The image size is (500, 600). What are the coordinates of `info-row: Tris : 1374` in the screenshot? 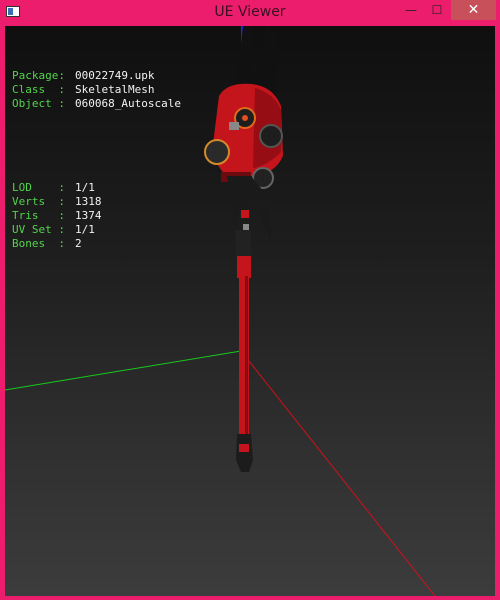 It's located at (96, 216).